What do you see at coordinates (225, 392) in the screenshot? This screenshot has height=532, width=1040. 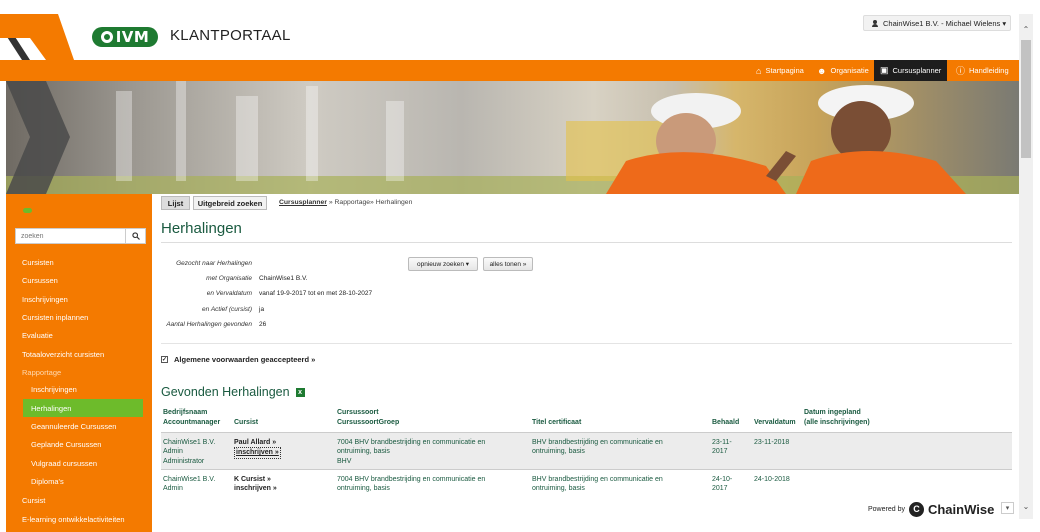 I see `results-title-text: Gevonden Herhalingen` at bounding box center [225, 392].